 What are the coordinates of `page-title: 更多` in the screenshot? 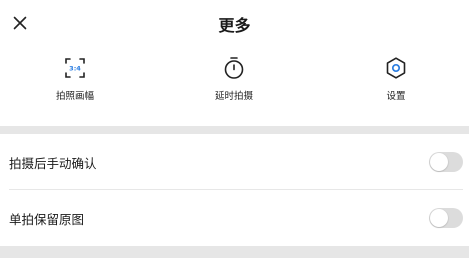 It's located at (234, 25).